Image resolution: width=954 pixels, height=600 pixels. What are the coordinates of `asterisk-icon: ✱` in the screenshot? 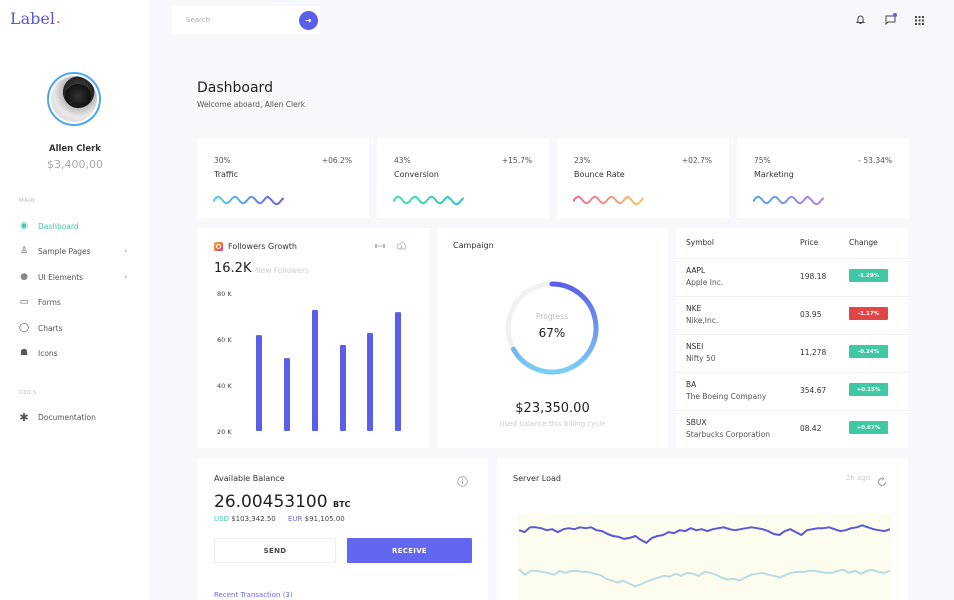 It's located at (24, 417).